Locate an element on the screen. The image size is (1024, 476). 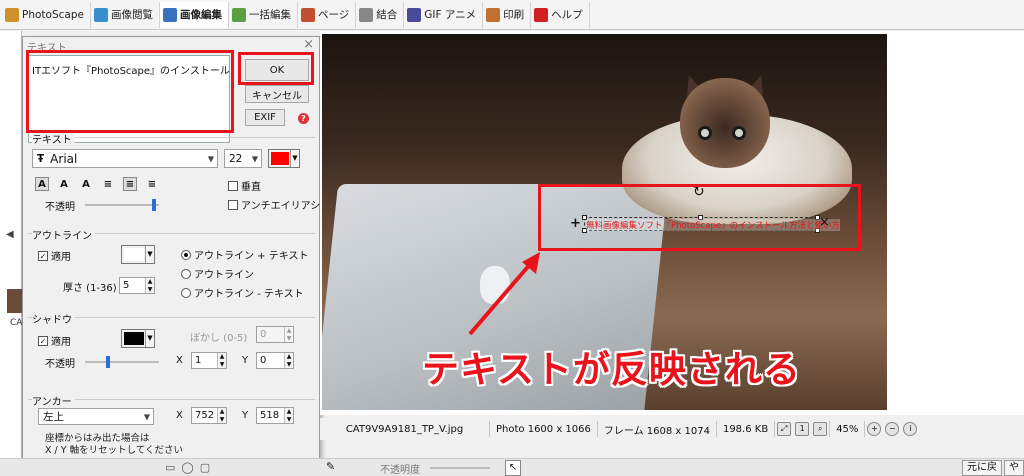
photoscape-icon is located at coordinates (12, 14).